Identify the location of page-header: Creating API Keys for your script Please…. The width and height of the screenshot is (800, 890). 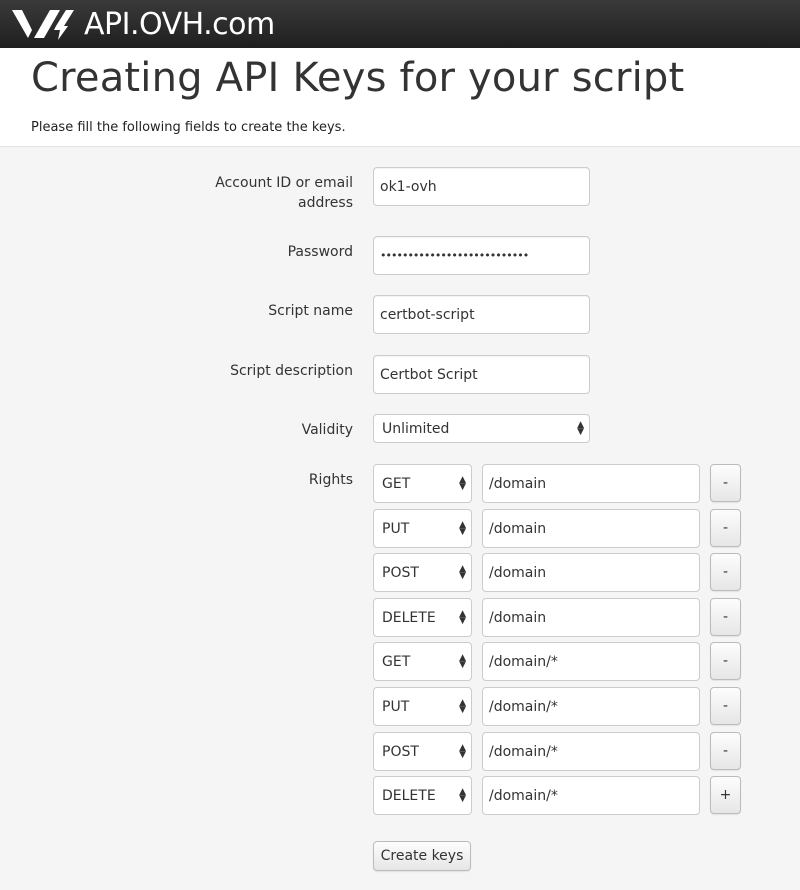
(400, 97).